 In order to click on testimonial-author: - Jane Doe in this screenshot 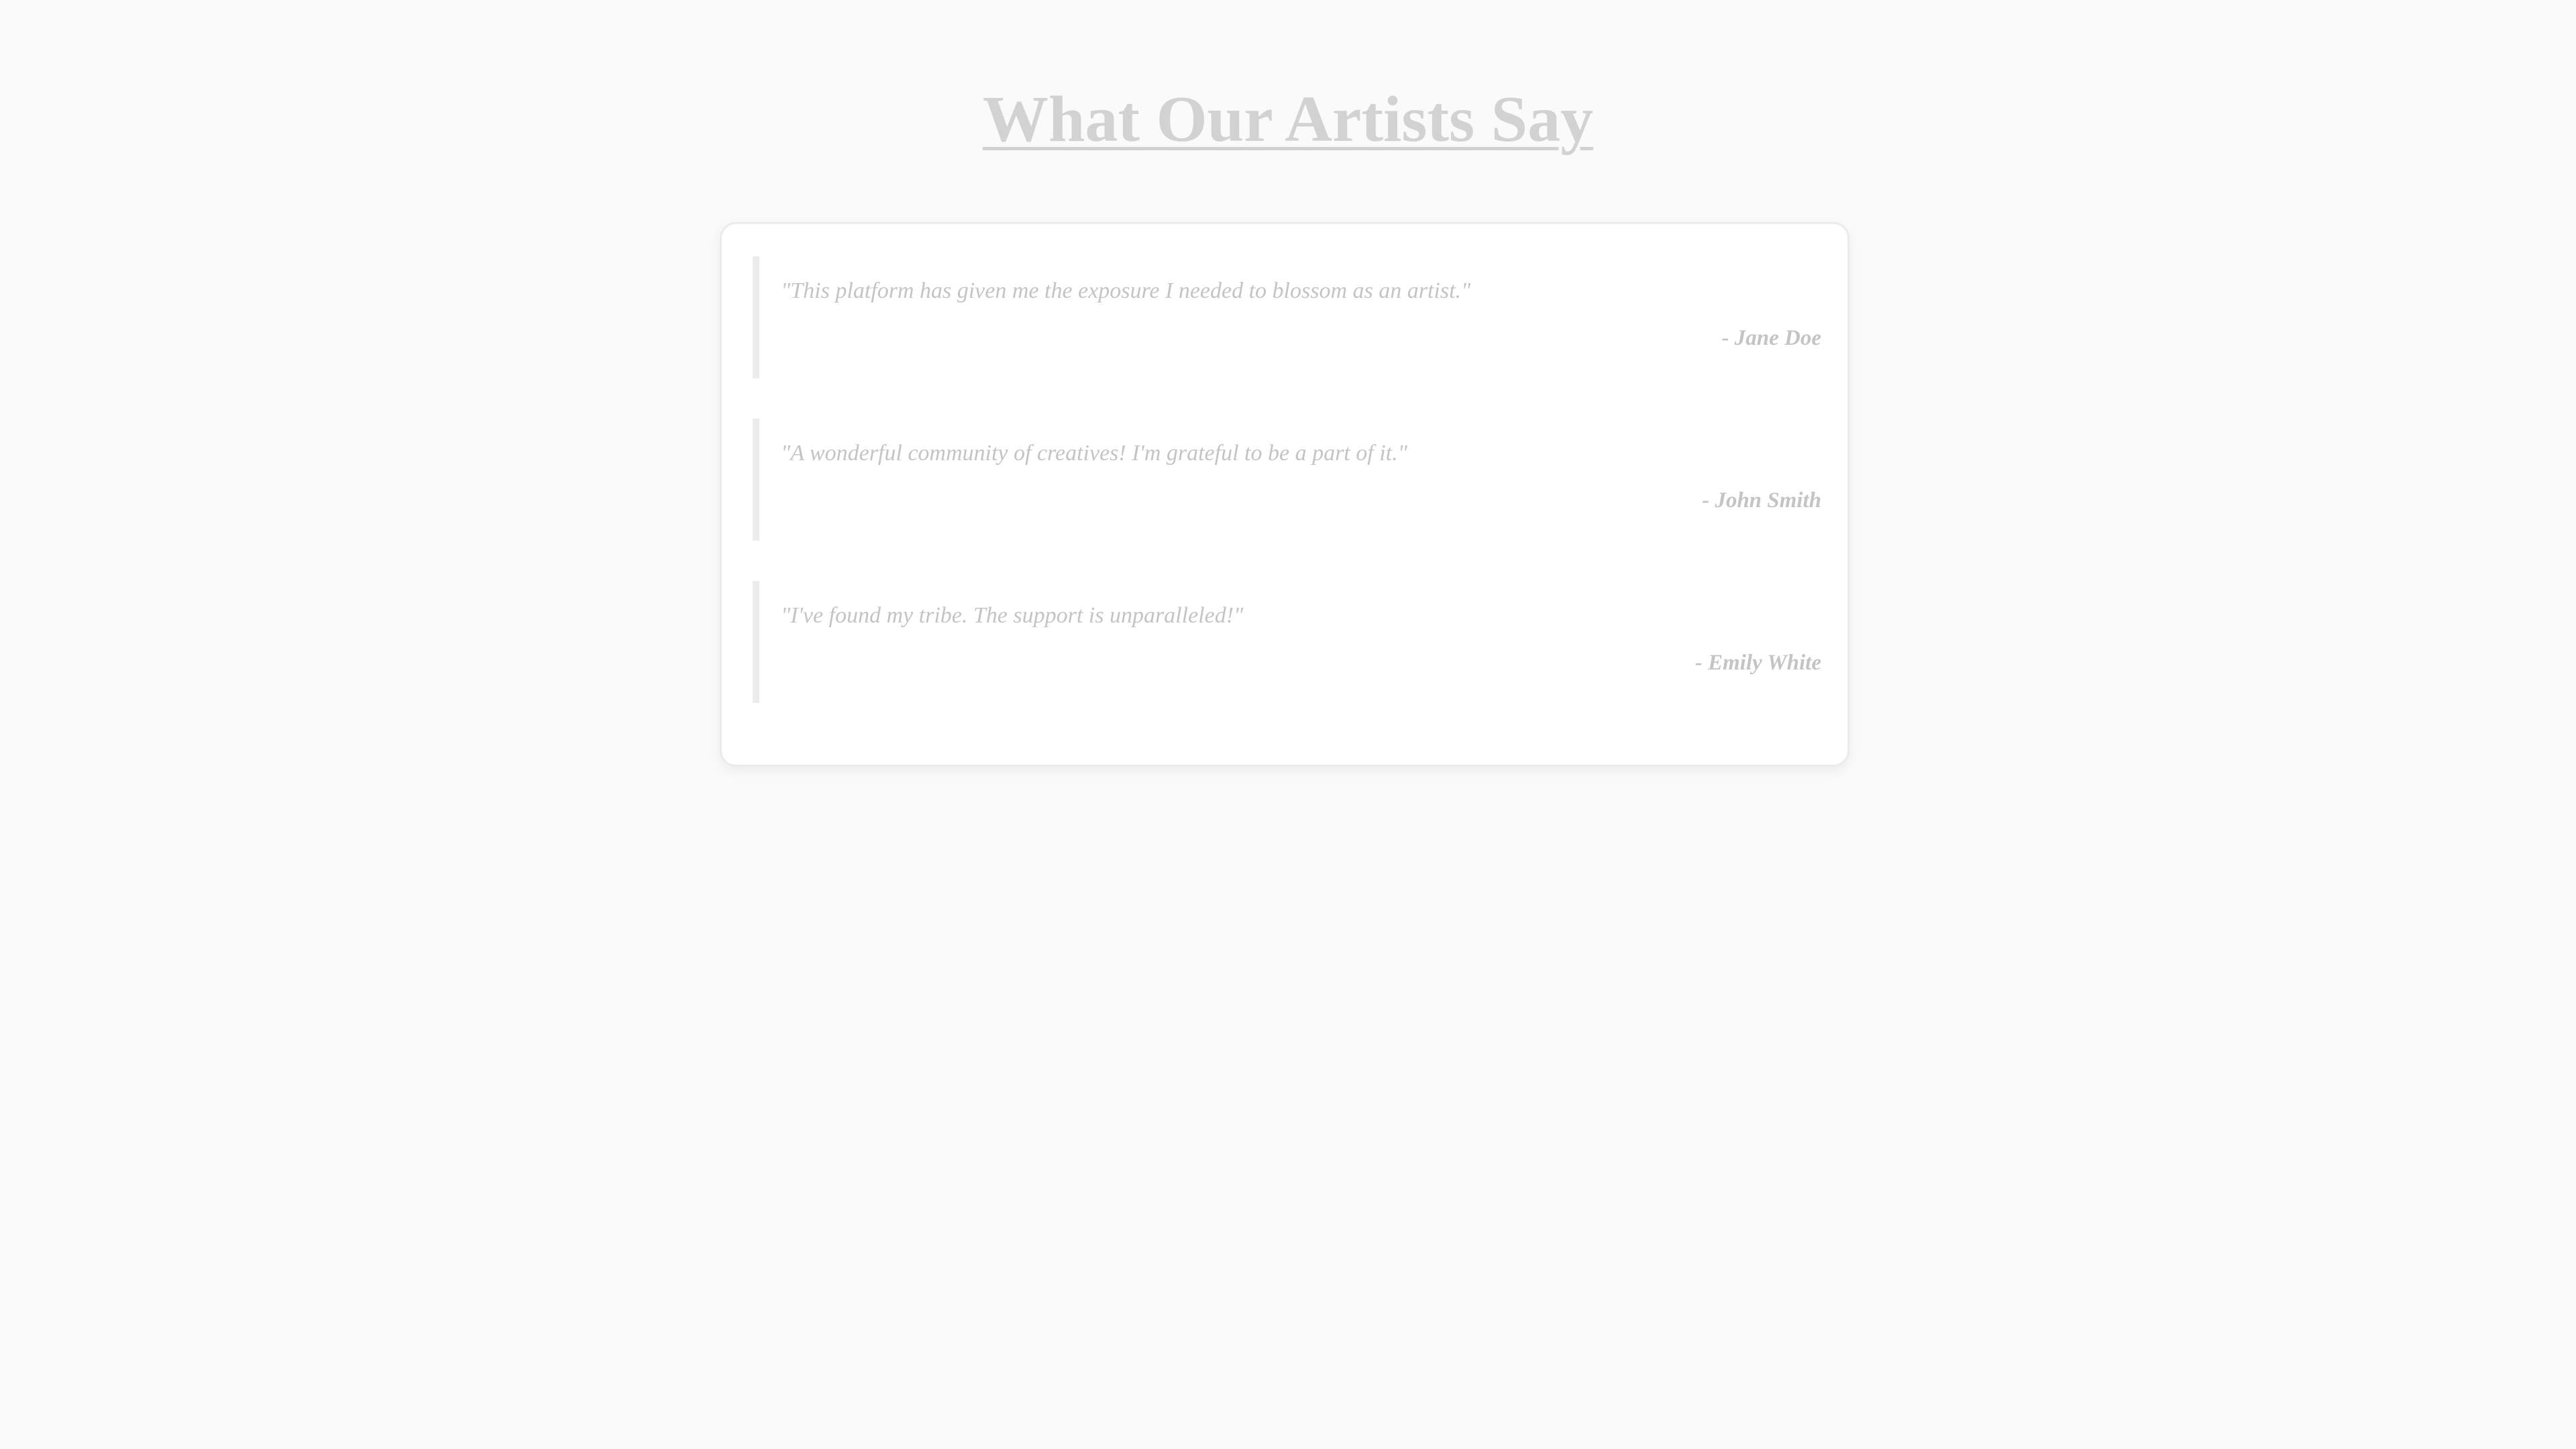, I will do `click(1771, 338)`.